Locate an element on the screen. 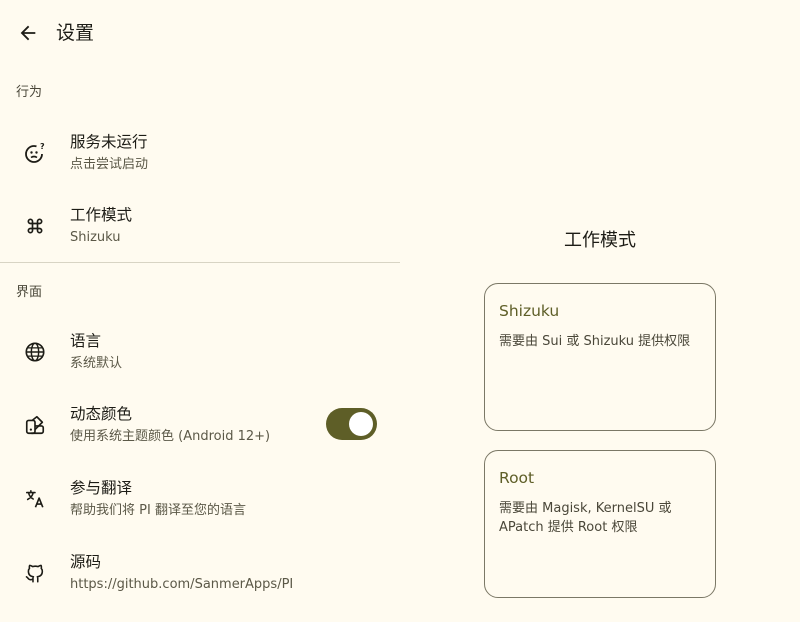 The width and height of the screenshot is (800, 622). mode-card-title: Shizuku is located at coordinates (529, 311).